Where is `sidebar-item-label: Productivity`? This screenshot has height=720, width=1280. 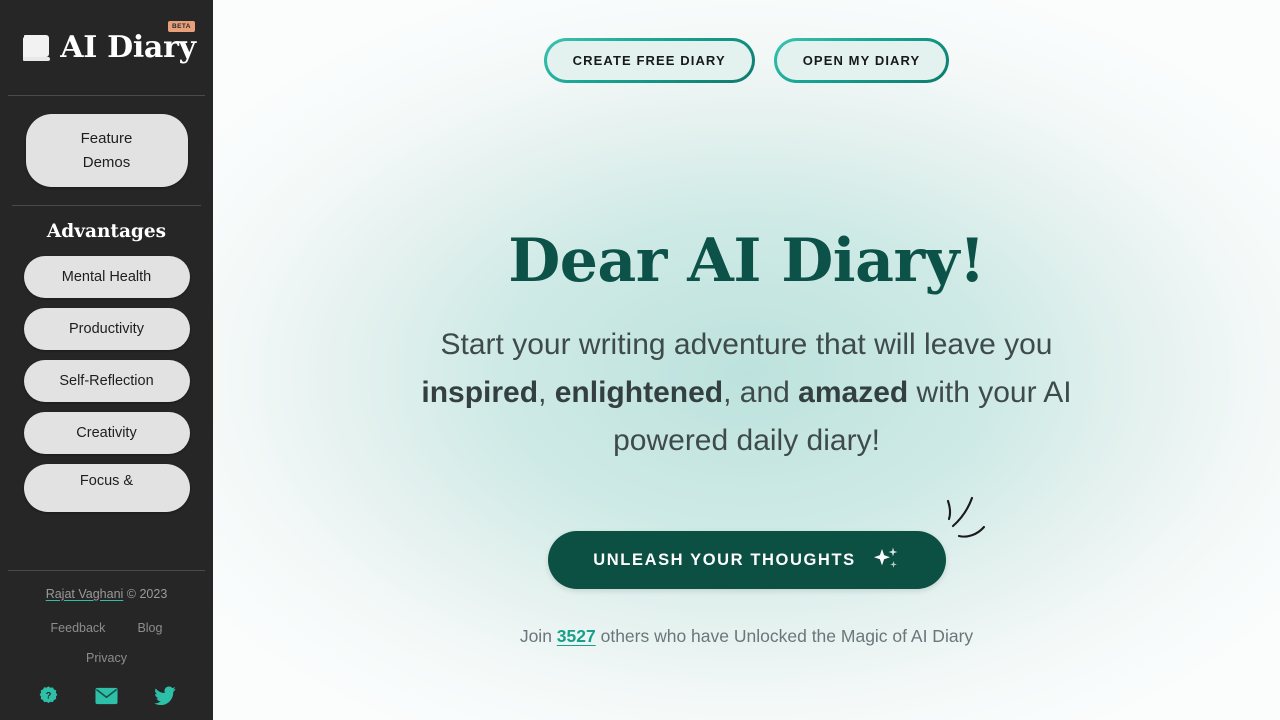 sidebar-item-label: Productivity is located at coordinates (106, 329).